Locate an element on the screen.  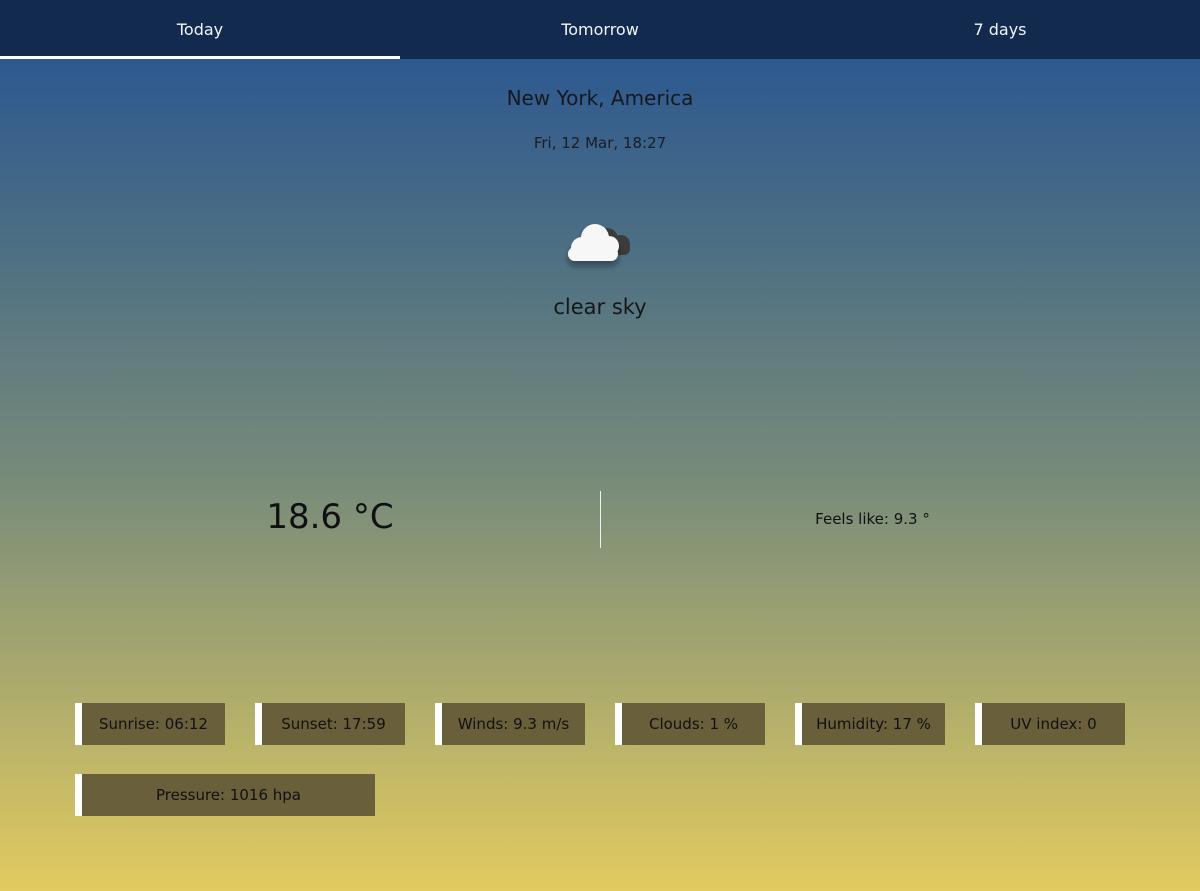
stat-sunset: Sunset: 17:59 is located at coordinates (330, 724).